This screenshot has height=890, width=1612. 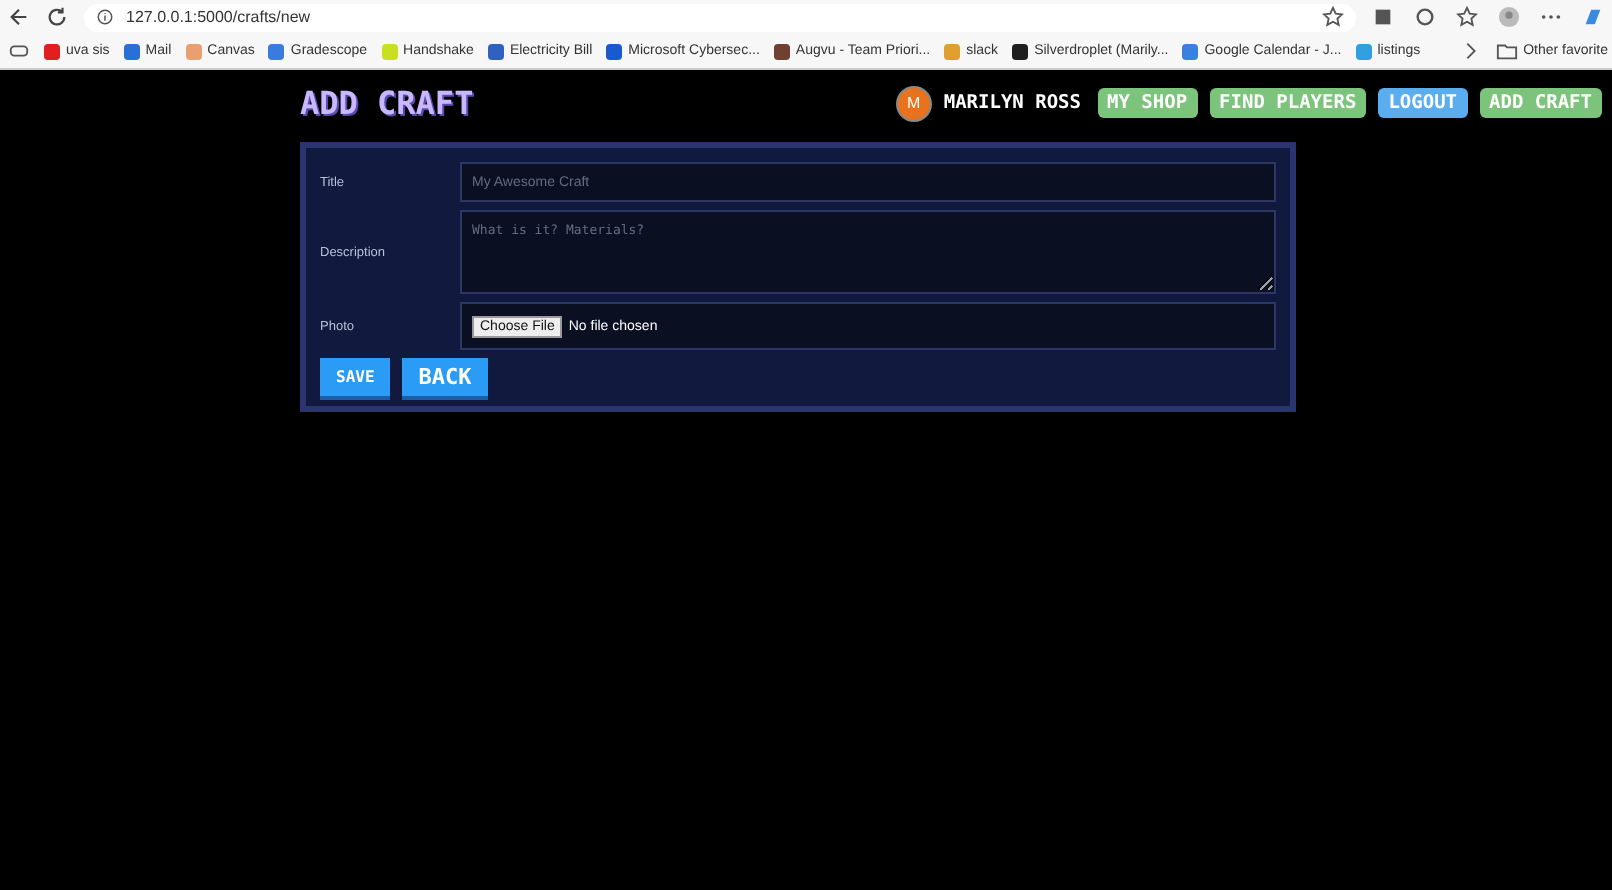 What do you see at coordinates (19, 51) in the screenshot?
I see `tab-actions-icon` at bounding box center [19, 51].